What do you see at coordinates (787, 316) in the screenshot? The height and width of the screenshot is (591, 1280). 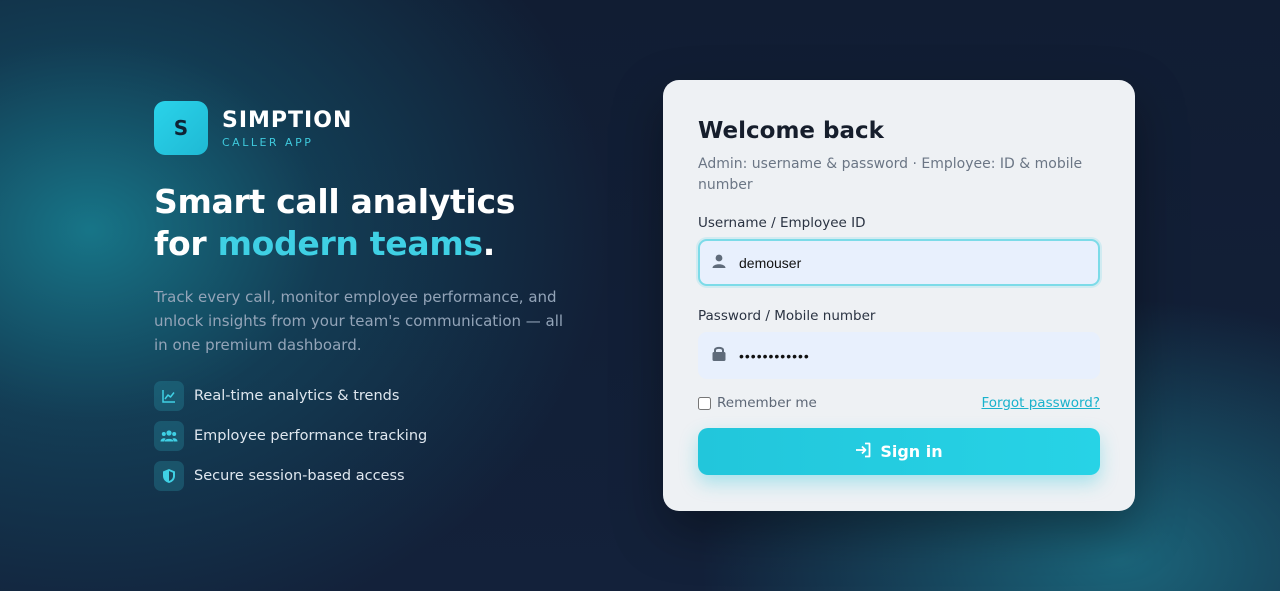 I see `password-label: Password / Mobile number` at bounding box center [787, 316].